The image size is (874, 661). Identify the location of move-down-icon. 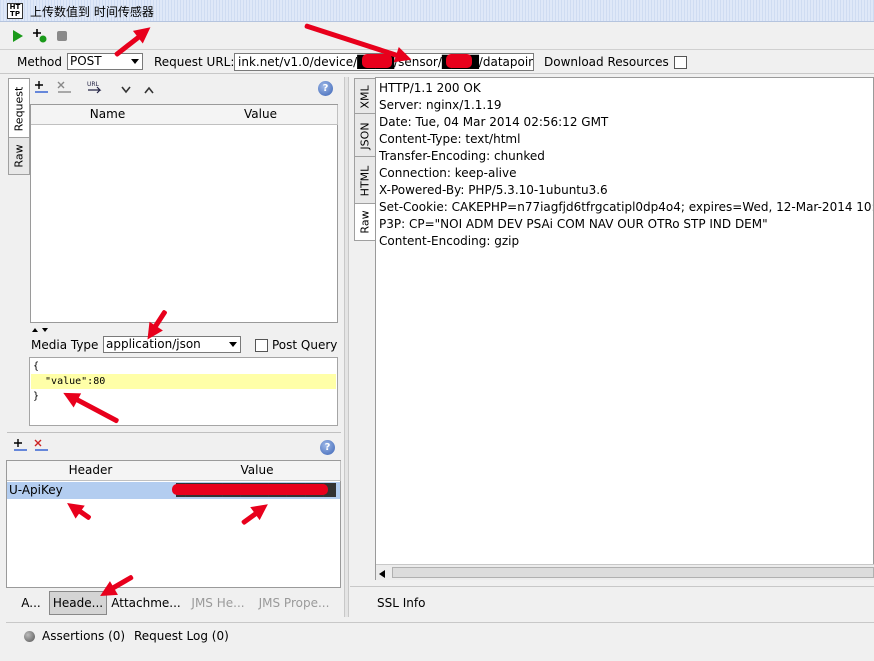
(126, 90).